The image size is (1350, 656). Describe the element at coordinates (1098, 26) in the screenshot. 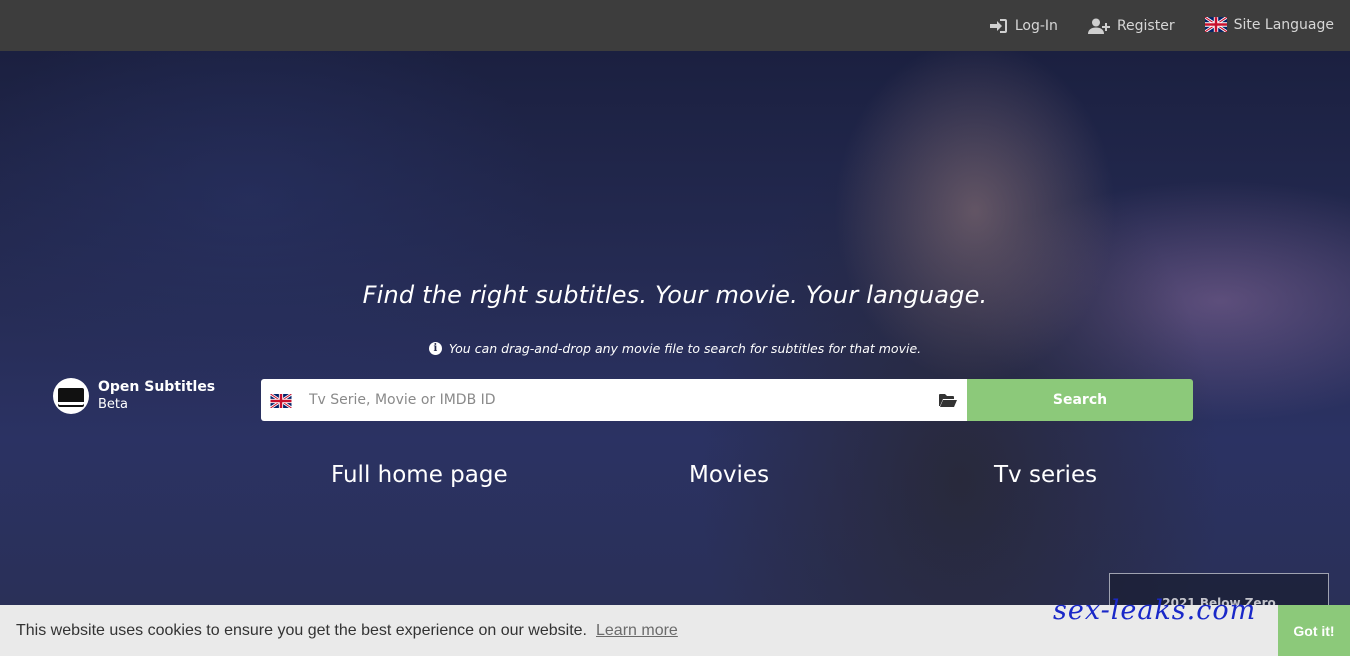

I see `add-user-icon` at that location.